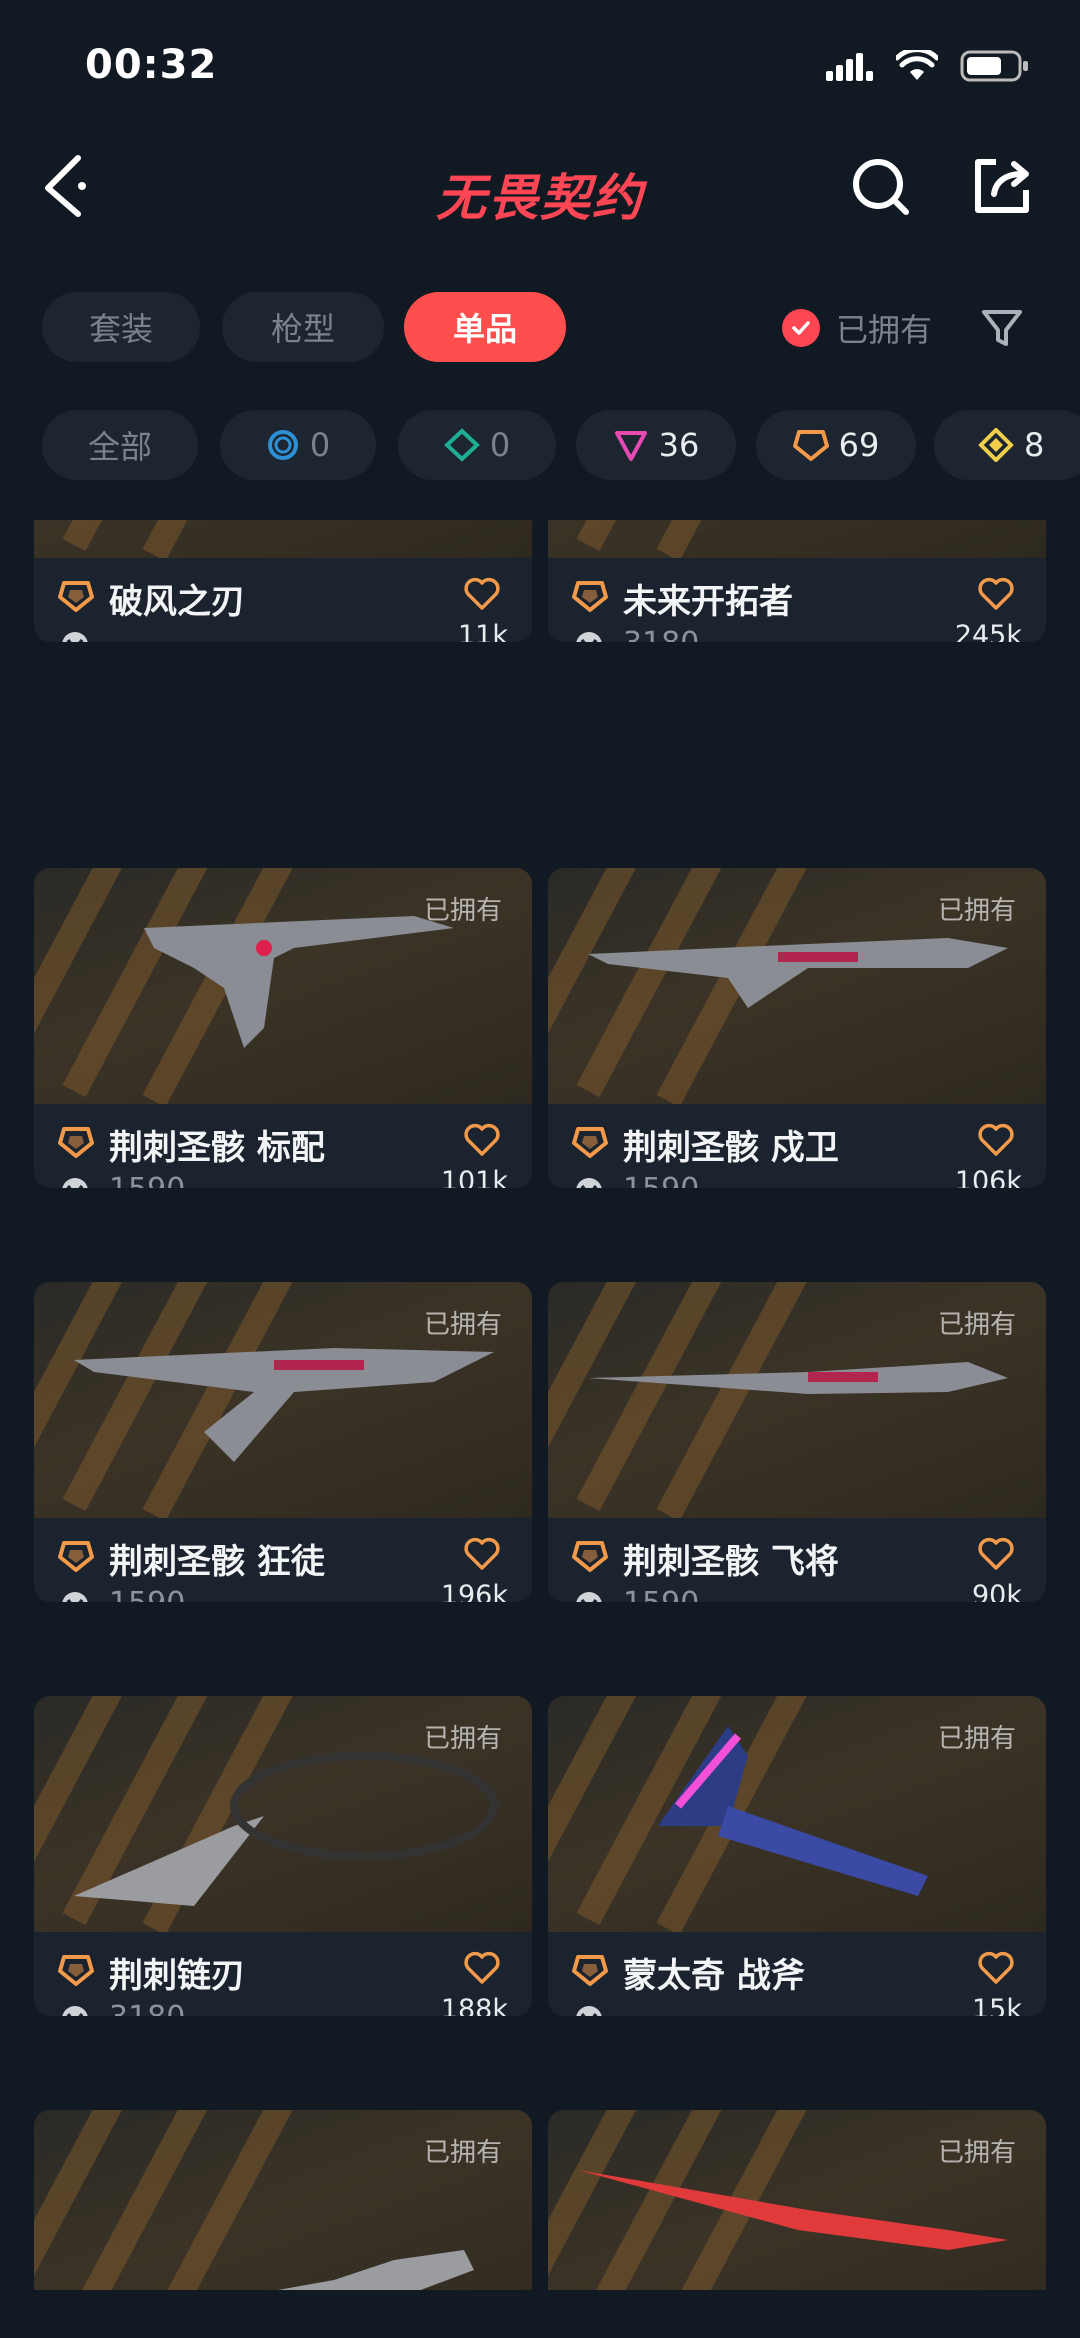 This screenshot has height=2338, width=1080. Describe the element at coordinates (485, 327) in the screenshot. I see `tab-items: 单品` at that location.